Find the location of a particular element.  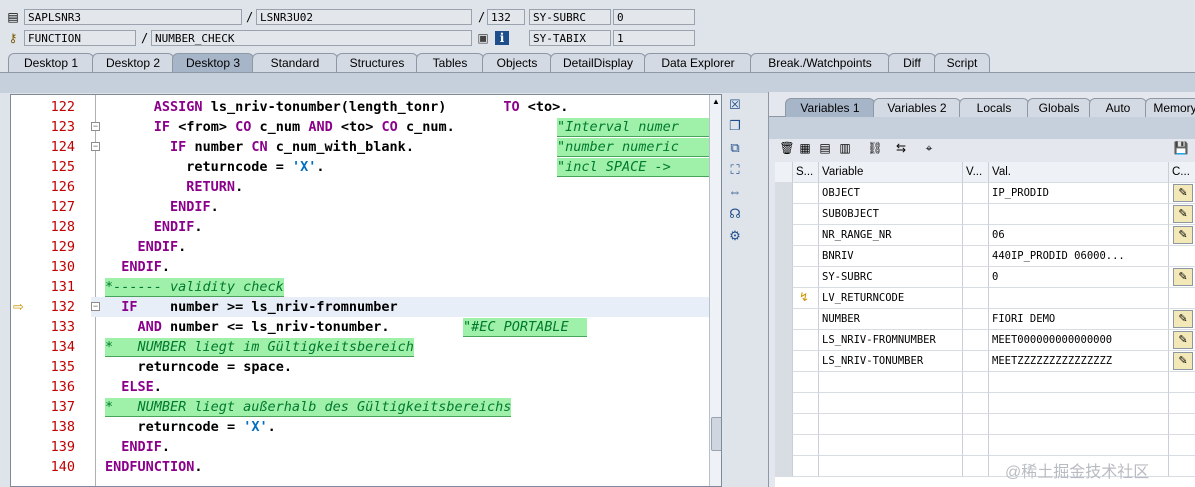

tab-detaildisplay: DetailDisplay is located at coordinates (598, 62).